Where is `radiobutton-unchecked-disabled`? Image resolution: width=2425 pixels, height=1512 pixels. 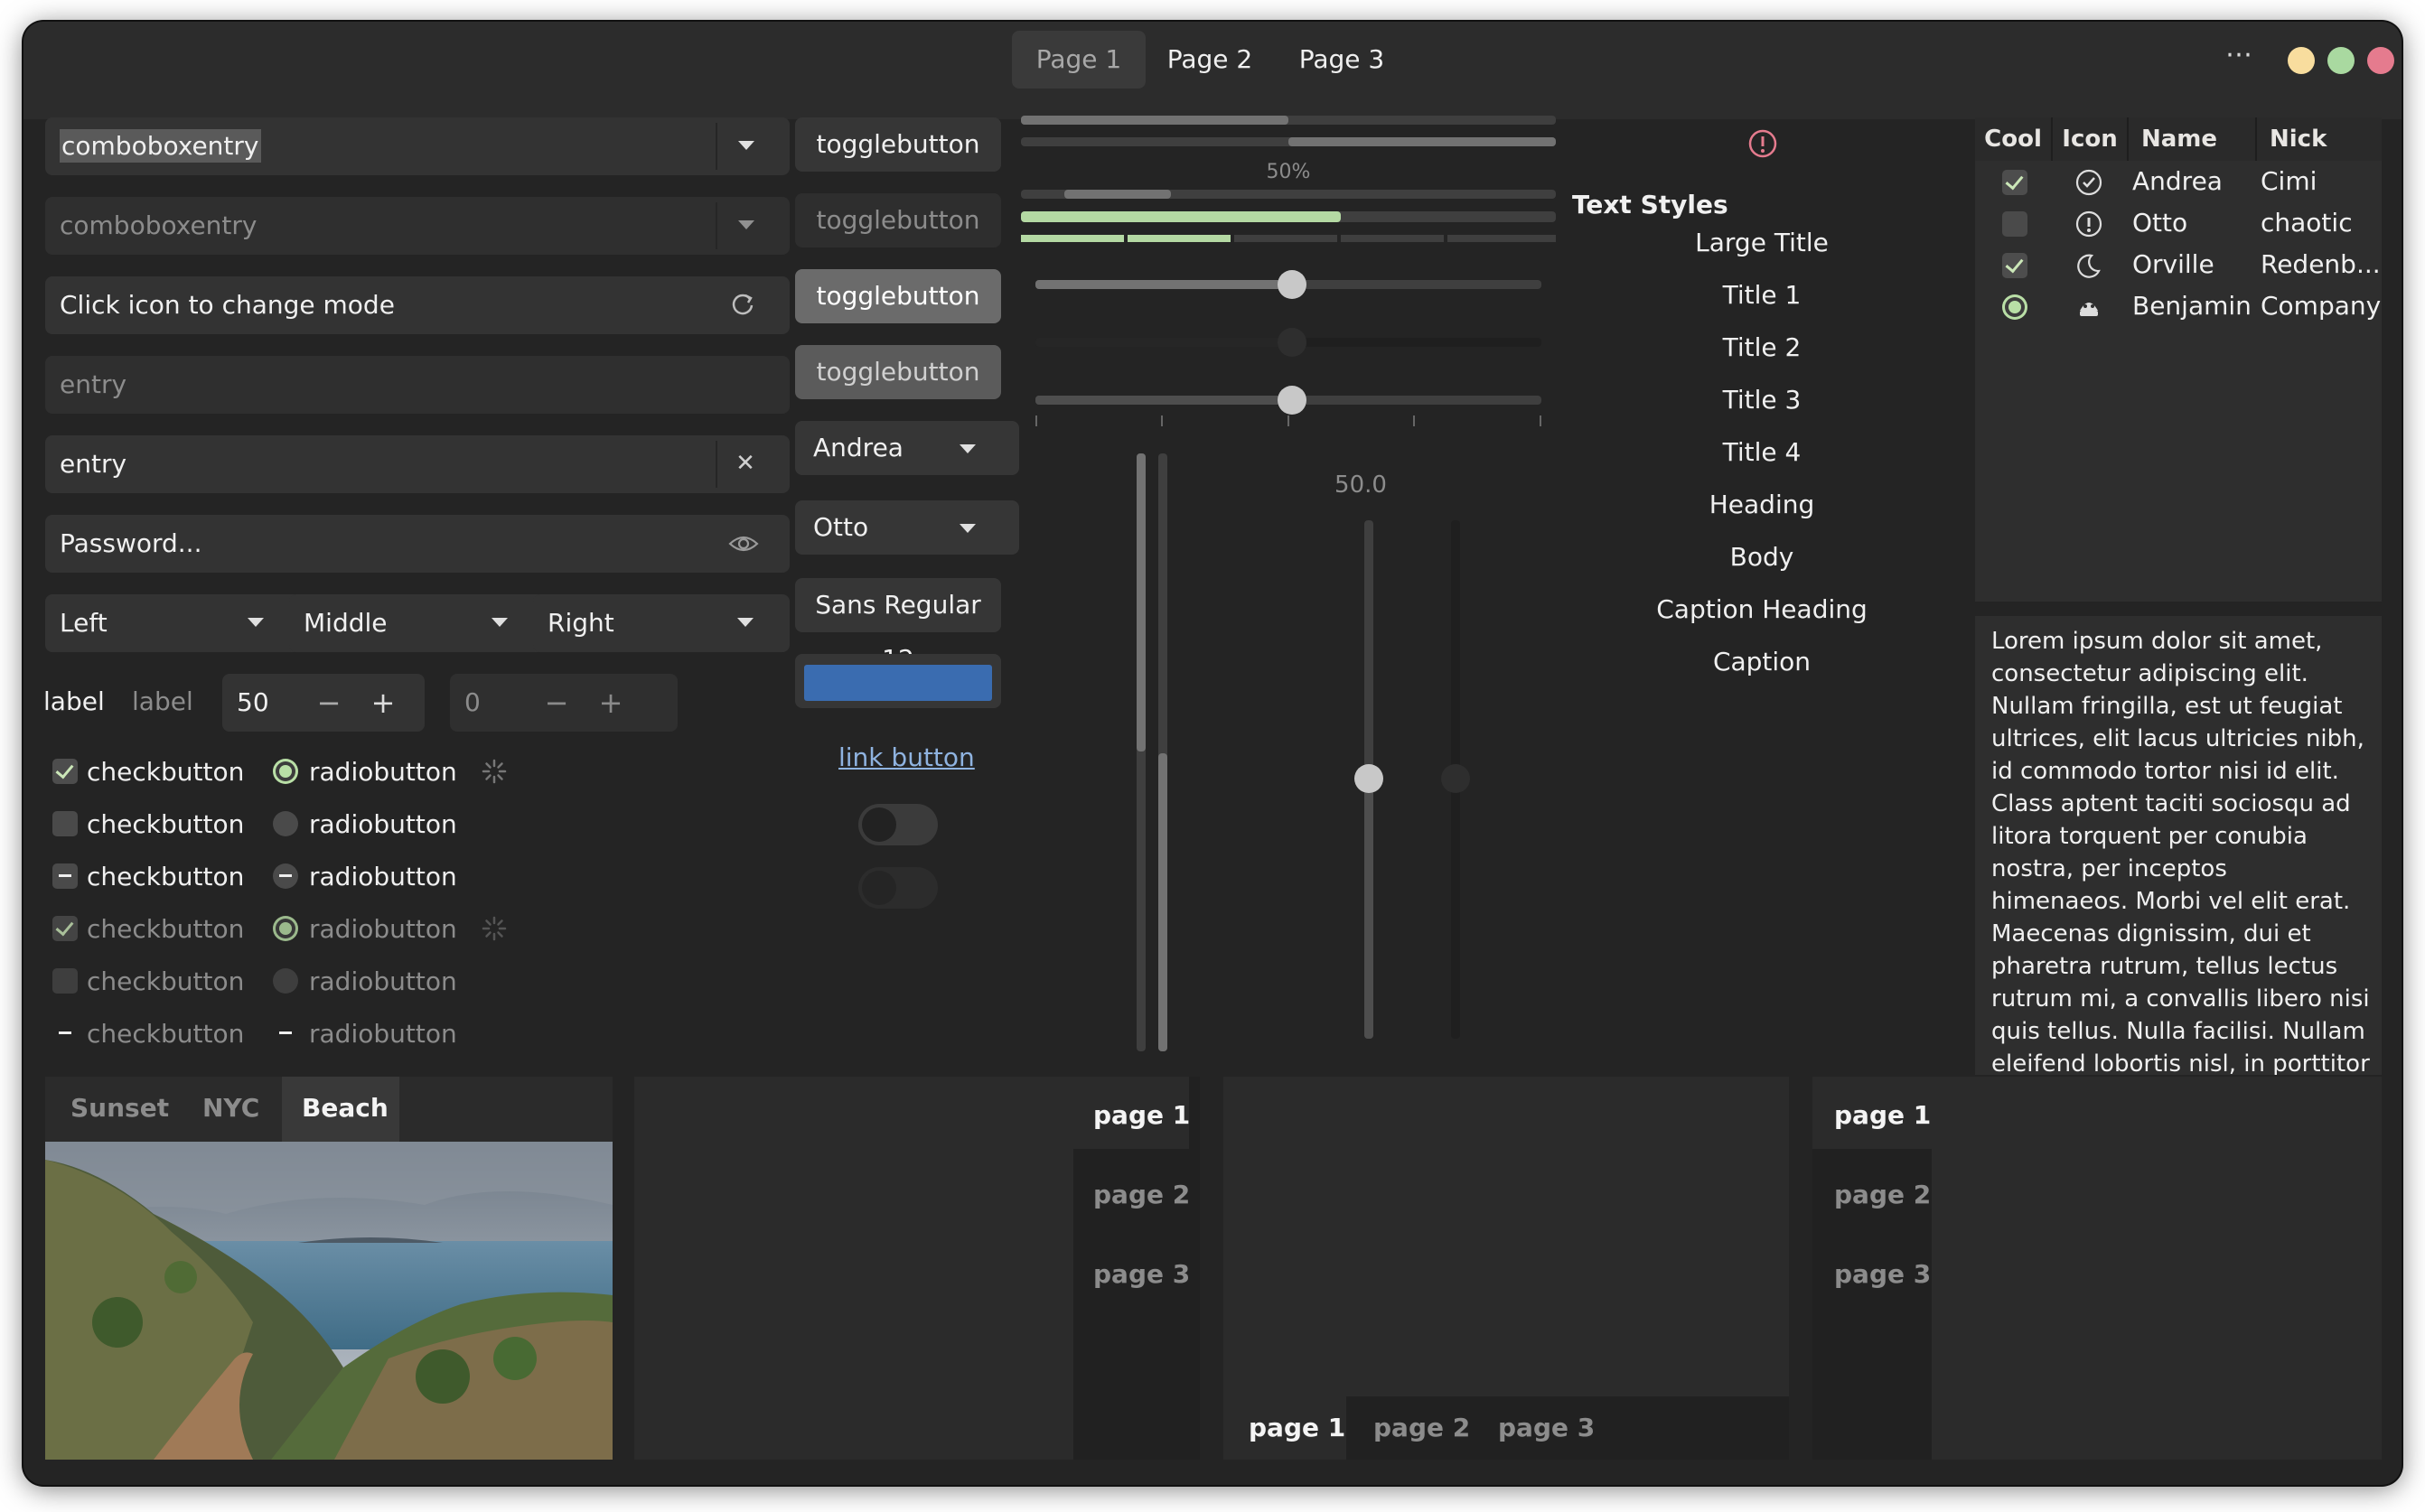 radiobutton-unchecked-disabled is located at coordinates (285, 981).